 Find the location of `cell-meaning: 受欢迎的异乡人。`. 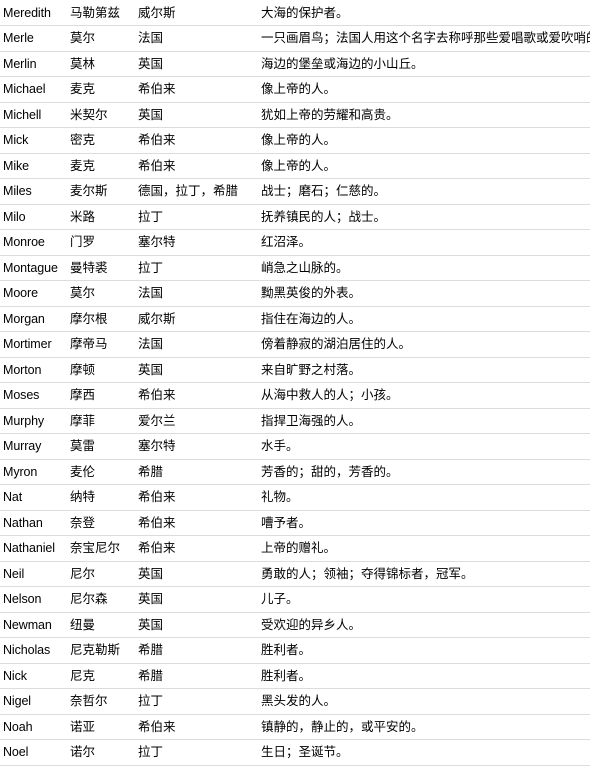

cell-meaning: 受欢迎的异乡人。 is located at coordinates (420, 625).